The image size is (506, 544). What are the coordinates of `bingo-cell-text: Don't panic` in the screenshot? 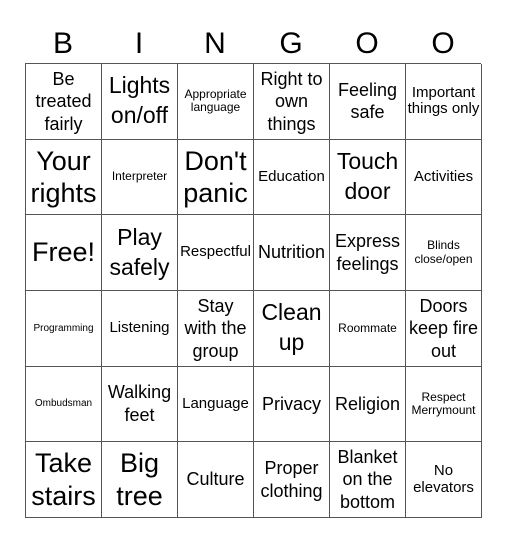 It's located at (215, 176).